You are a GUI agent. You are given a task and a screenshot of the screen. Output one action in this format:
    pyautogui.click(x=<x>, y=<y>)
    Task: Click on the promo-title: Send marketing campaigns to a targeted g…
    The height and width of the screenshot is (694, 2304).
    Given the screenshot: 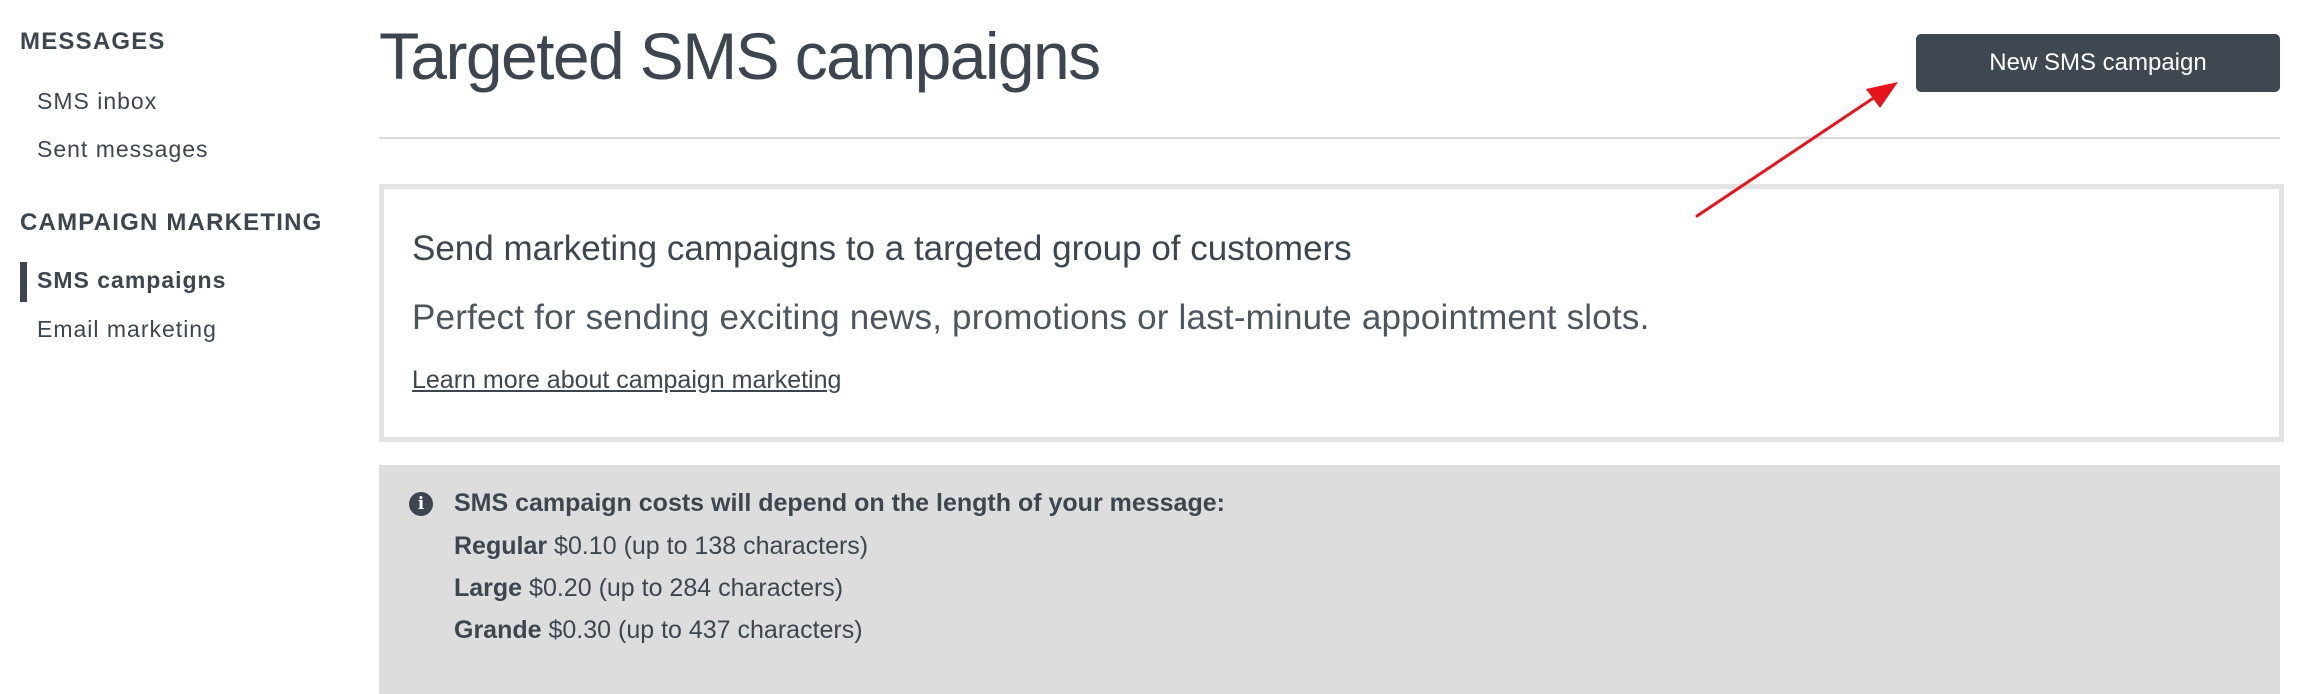 What is the action you would take?
    pyautogui.click(x=882, y=248)
    